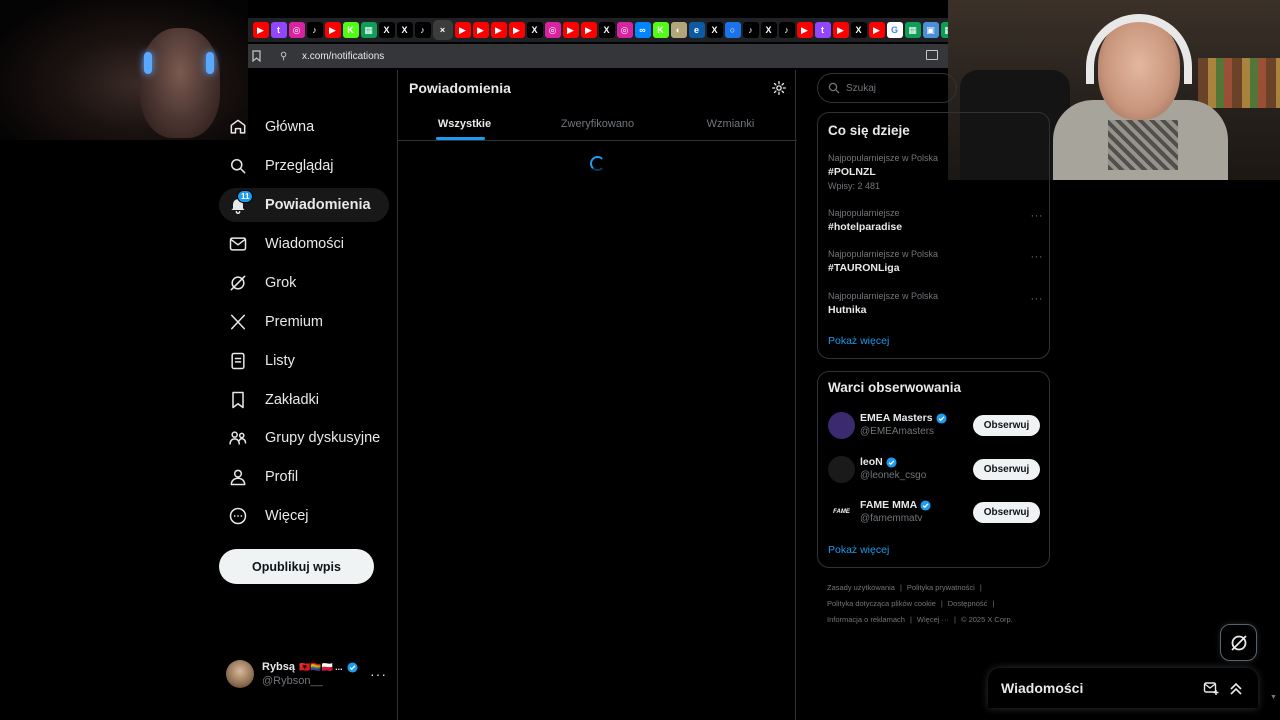 This screenshot has height=720, width=1280. I want to click on new-message-icon, so click(1211, 688).